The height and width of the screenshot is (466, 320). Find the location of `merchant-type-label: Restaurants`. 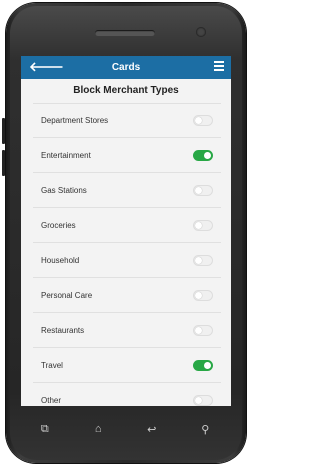

merchant-type-label: Restaurants is located at coordinates (63, 330).